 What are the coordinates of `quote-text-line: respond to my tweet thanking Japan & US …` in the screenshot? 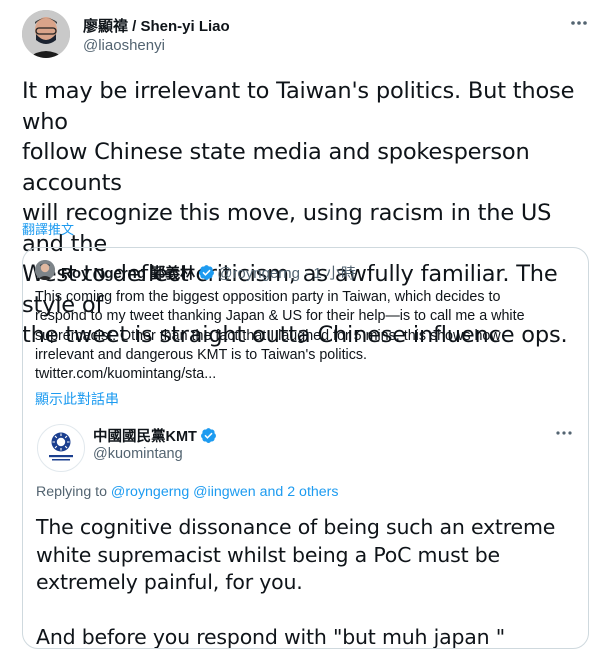 It's located at (280, 316).